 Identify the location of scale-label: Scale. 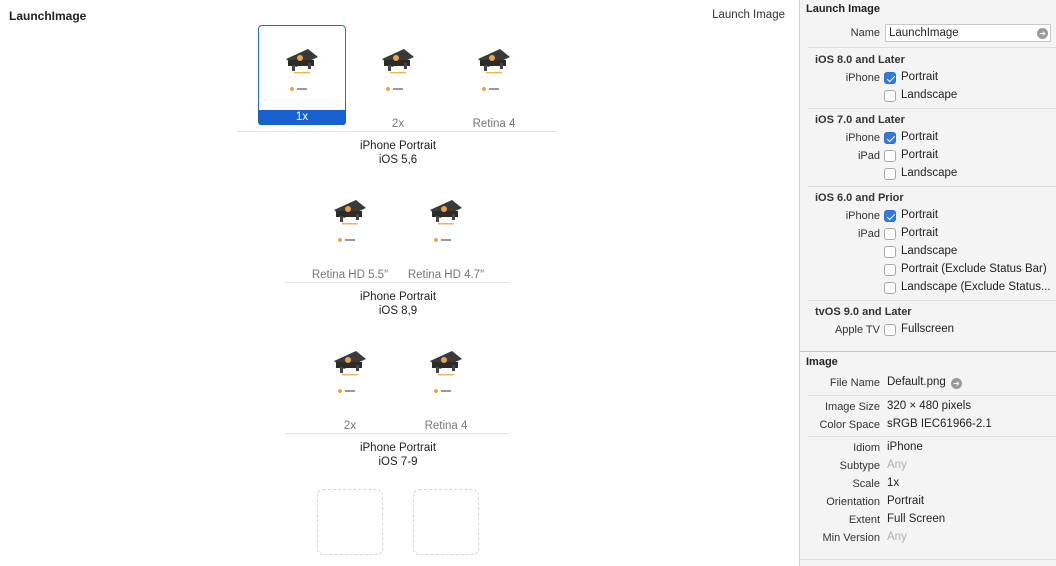
(866, 484).